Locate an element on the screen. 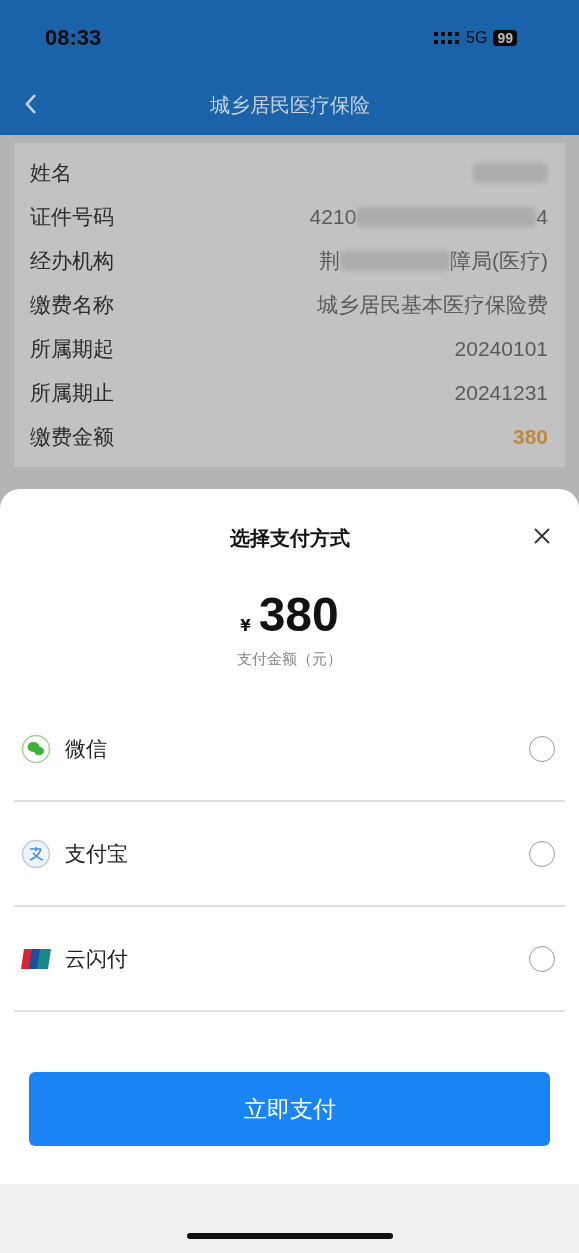 The image size is (579, 1253). field-label: 证件号码 is located at coordinates (72, 217).